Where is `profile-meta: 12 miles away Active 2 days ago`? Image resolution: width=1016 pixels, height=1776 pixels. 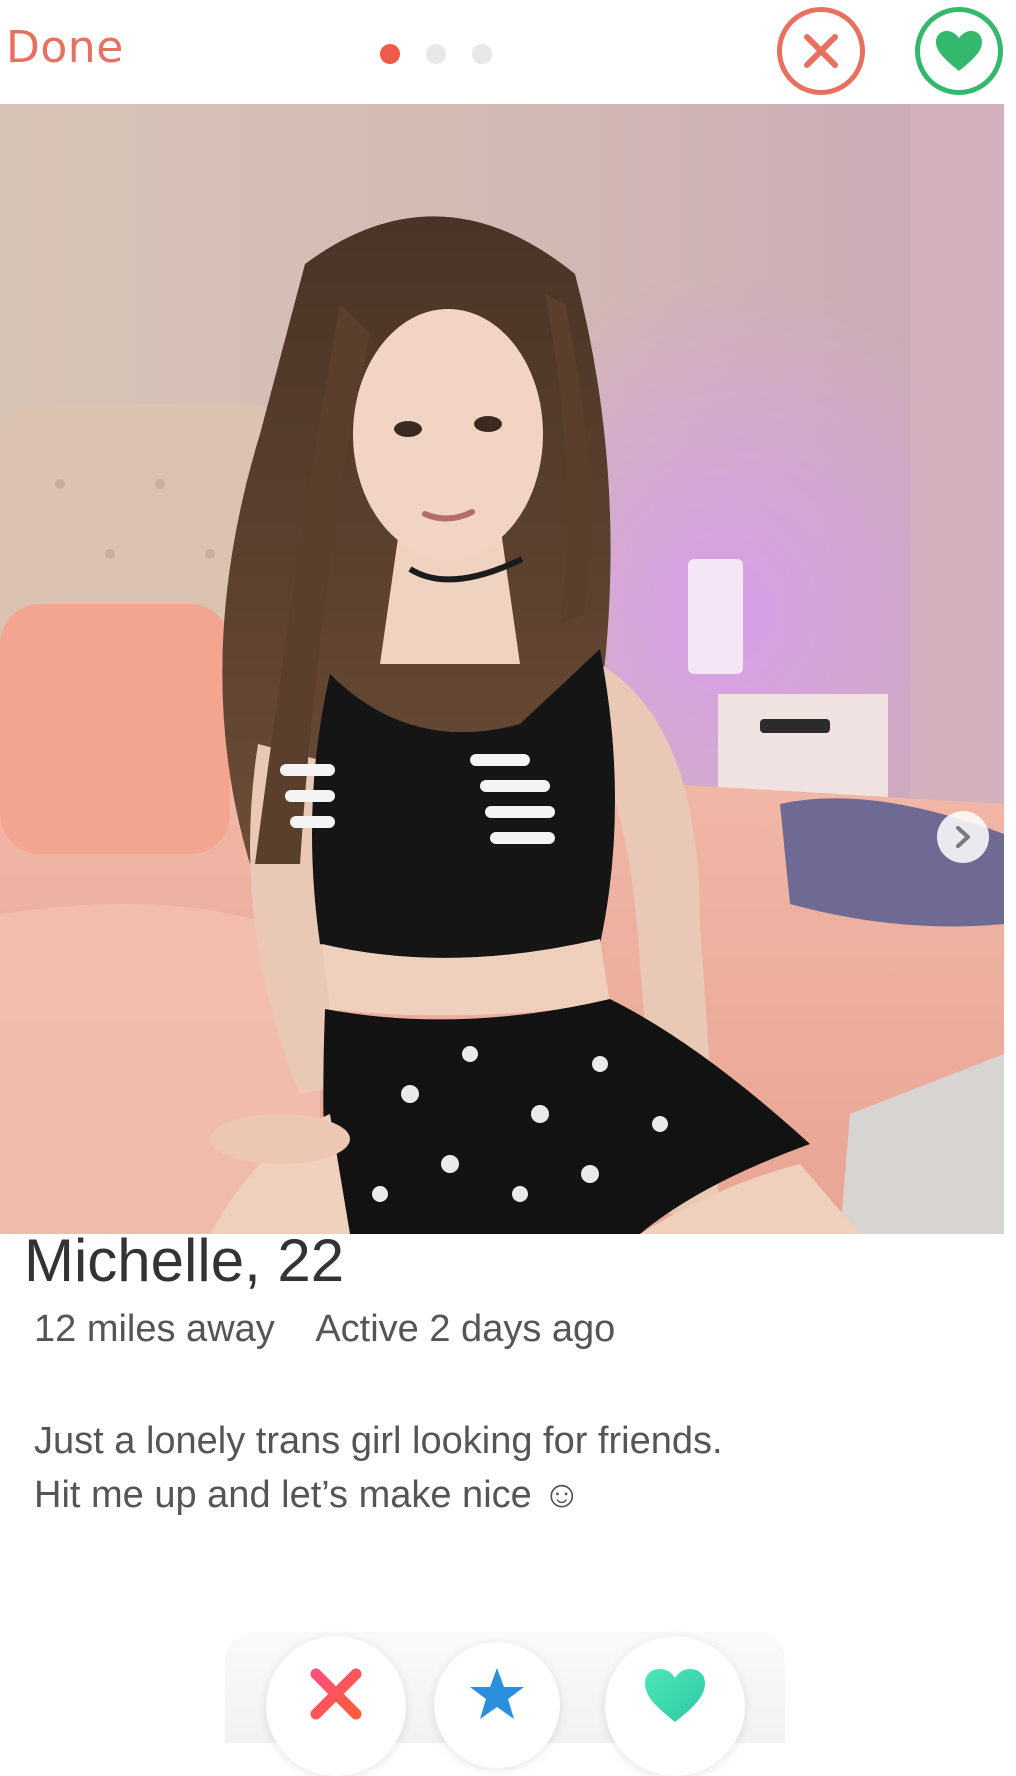
profile-meta: 12 miles away Active 2 days ago is located at coordinates (324, 1329).